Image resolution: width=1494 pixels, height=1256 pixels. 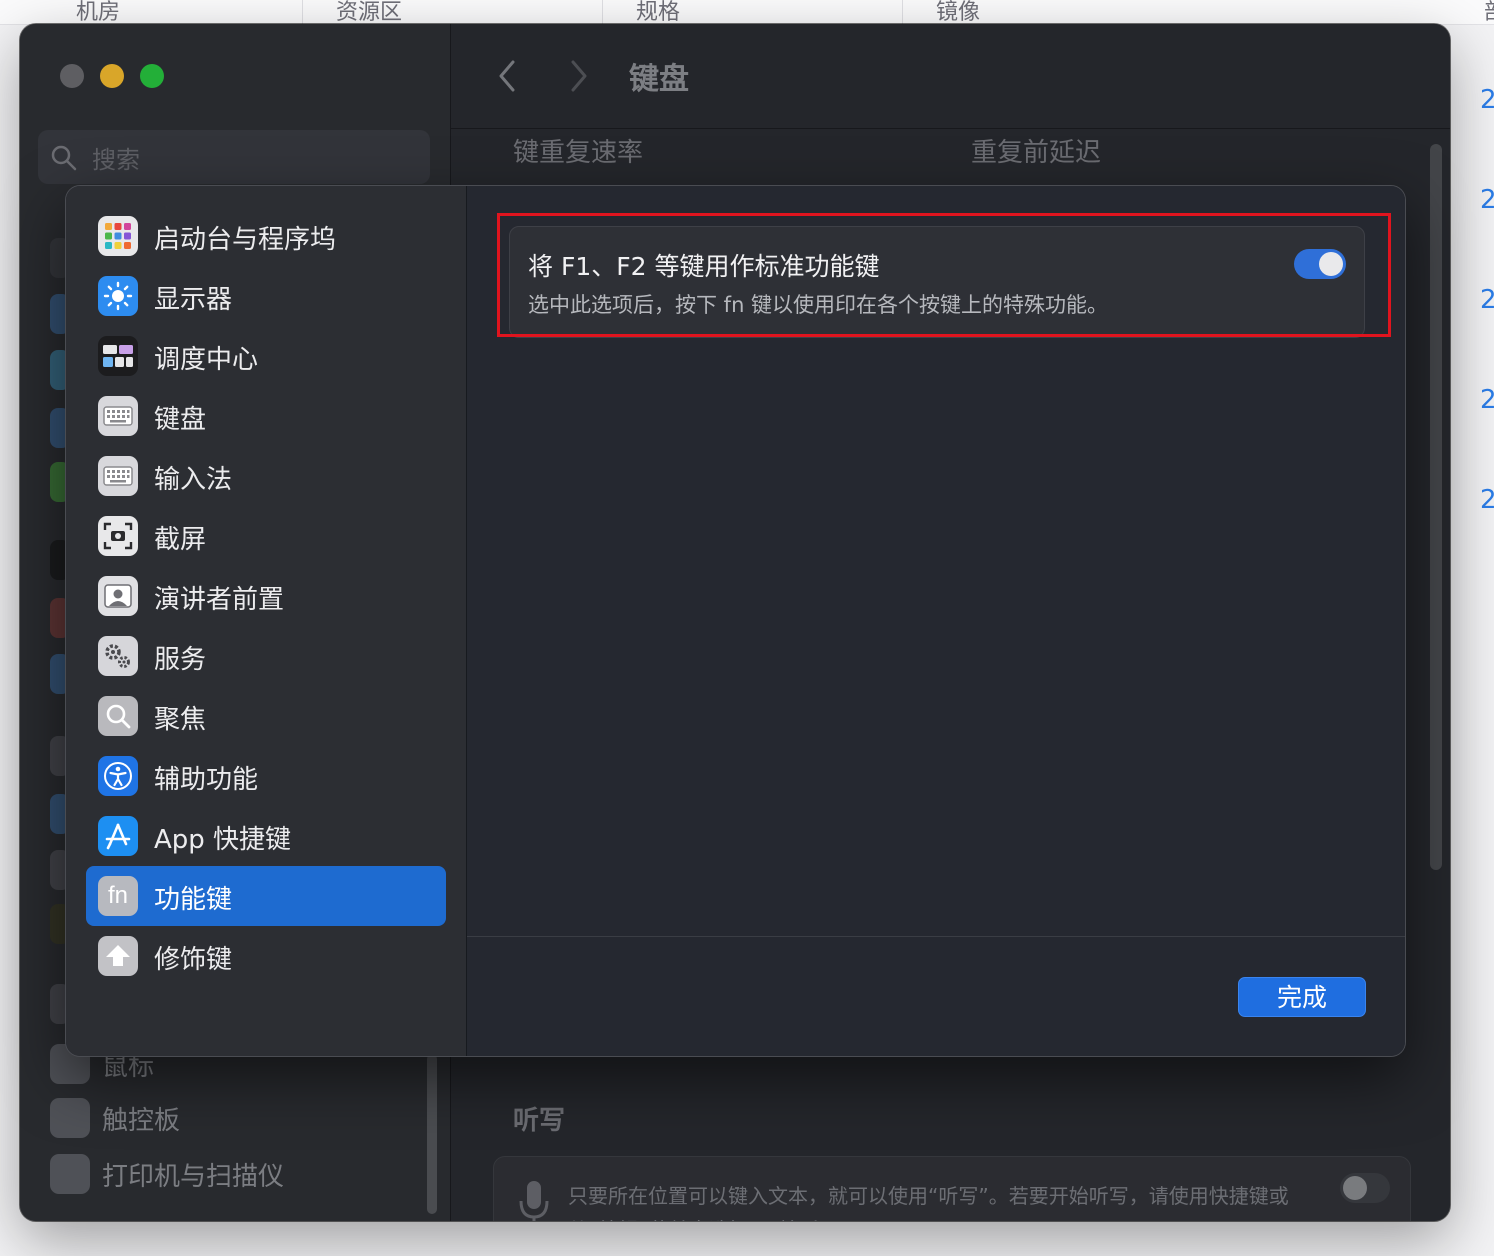 I want to click on shortcut-item-keyboard: 键盘, so click(x=266, y=416).